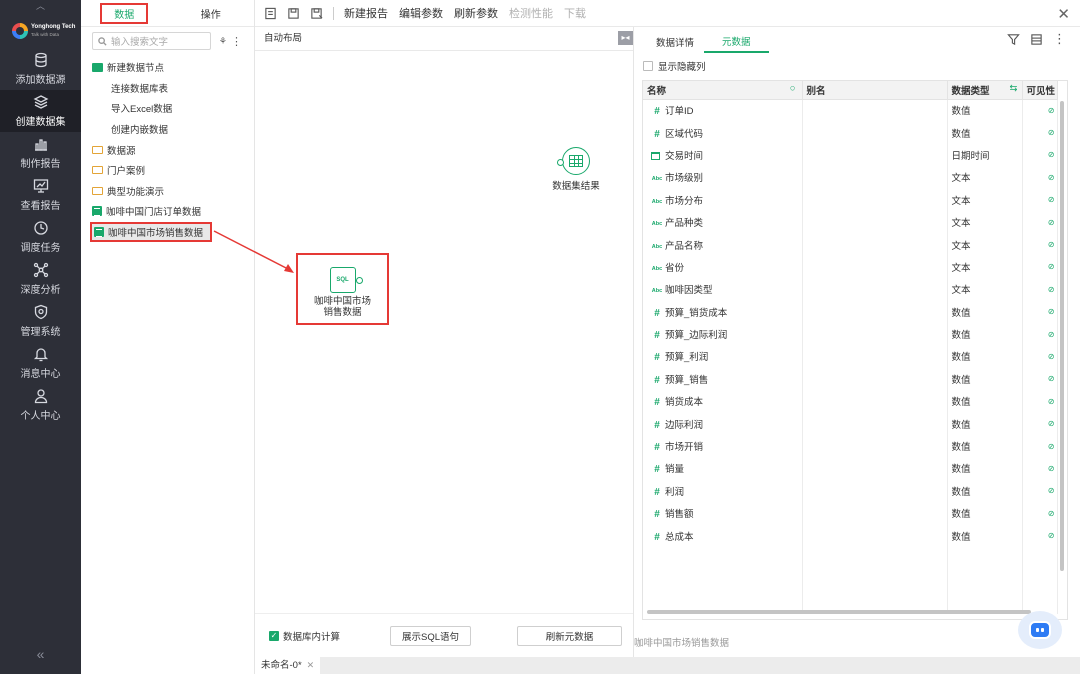 This screenshot has height=674, width=1080. Describe the element at coordinates (648, 66) in the screenshot. I see `show-hidden-checkbox` at that location.